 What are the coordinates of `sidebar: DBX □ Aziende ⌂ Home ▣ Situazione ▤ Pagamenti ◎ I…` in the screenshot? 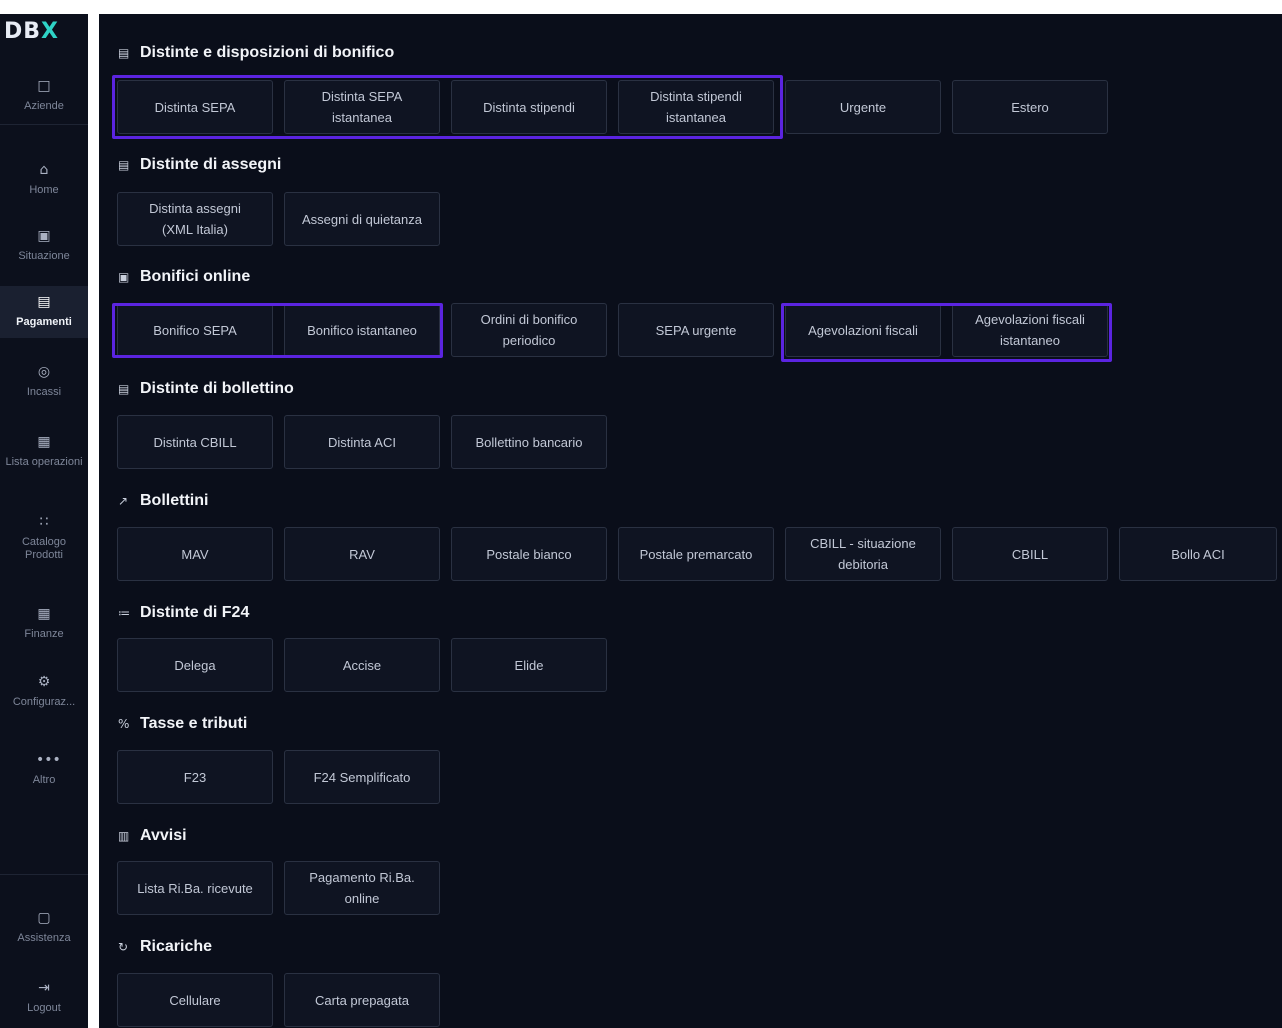 It's located at (44, 521).